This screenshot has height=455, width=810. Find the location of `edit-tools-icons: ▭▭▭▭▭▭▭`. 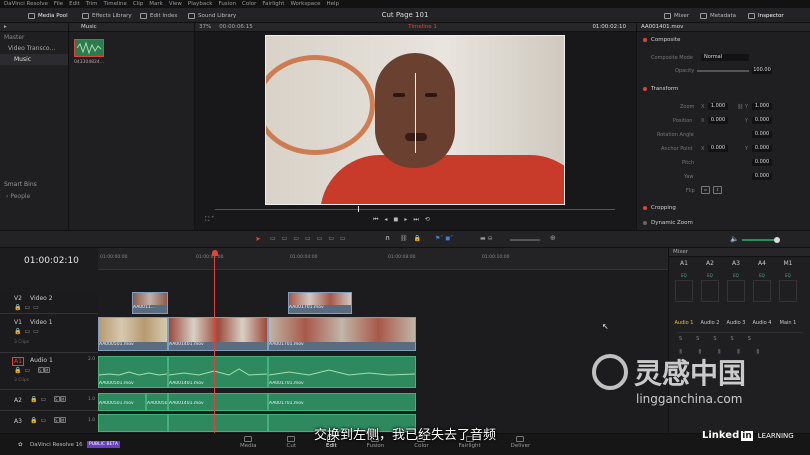

edit-tools-icons: ▭▭▭▭▭▭▭ is located at coordinates (311, 238).